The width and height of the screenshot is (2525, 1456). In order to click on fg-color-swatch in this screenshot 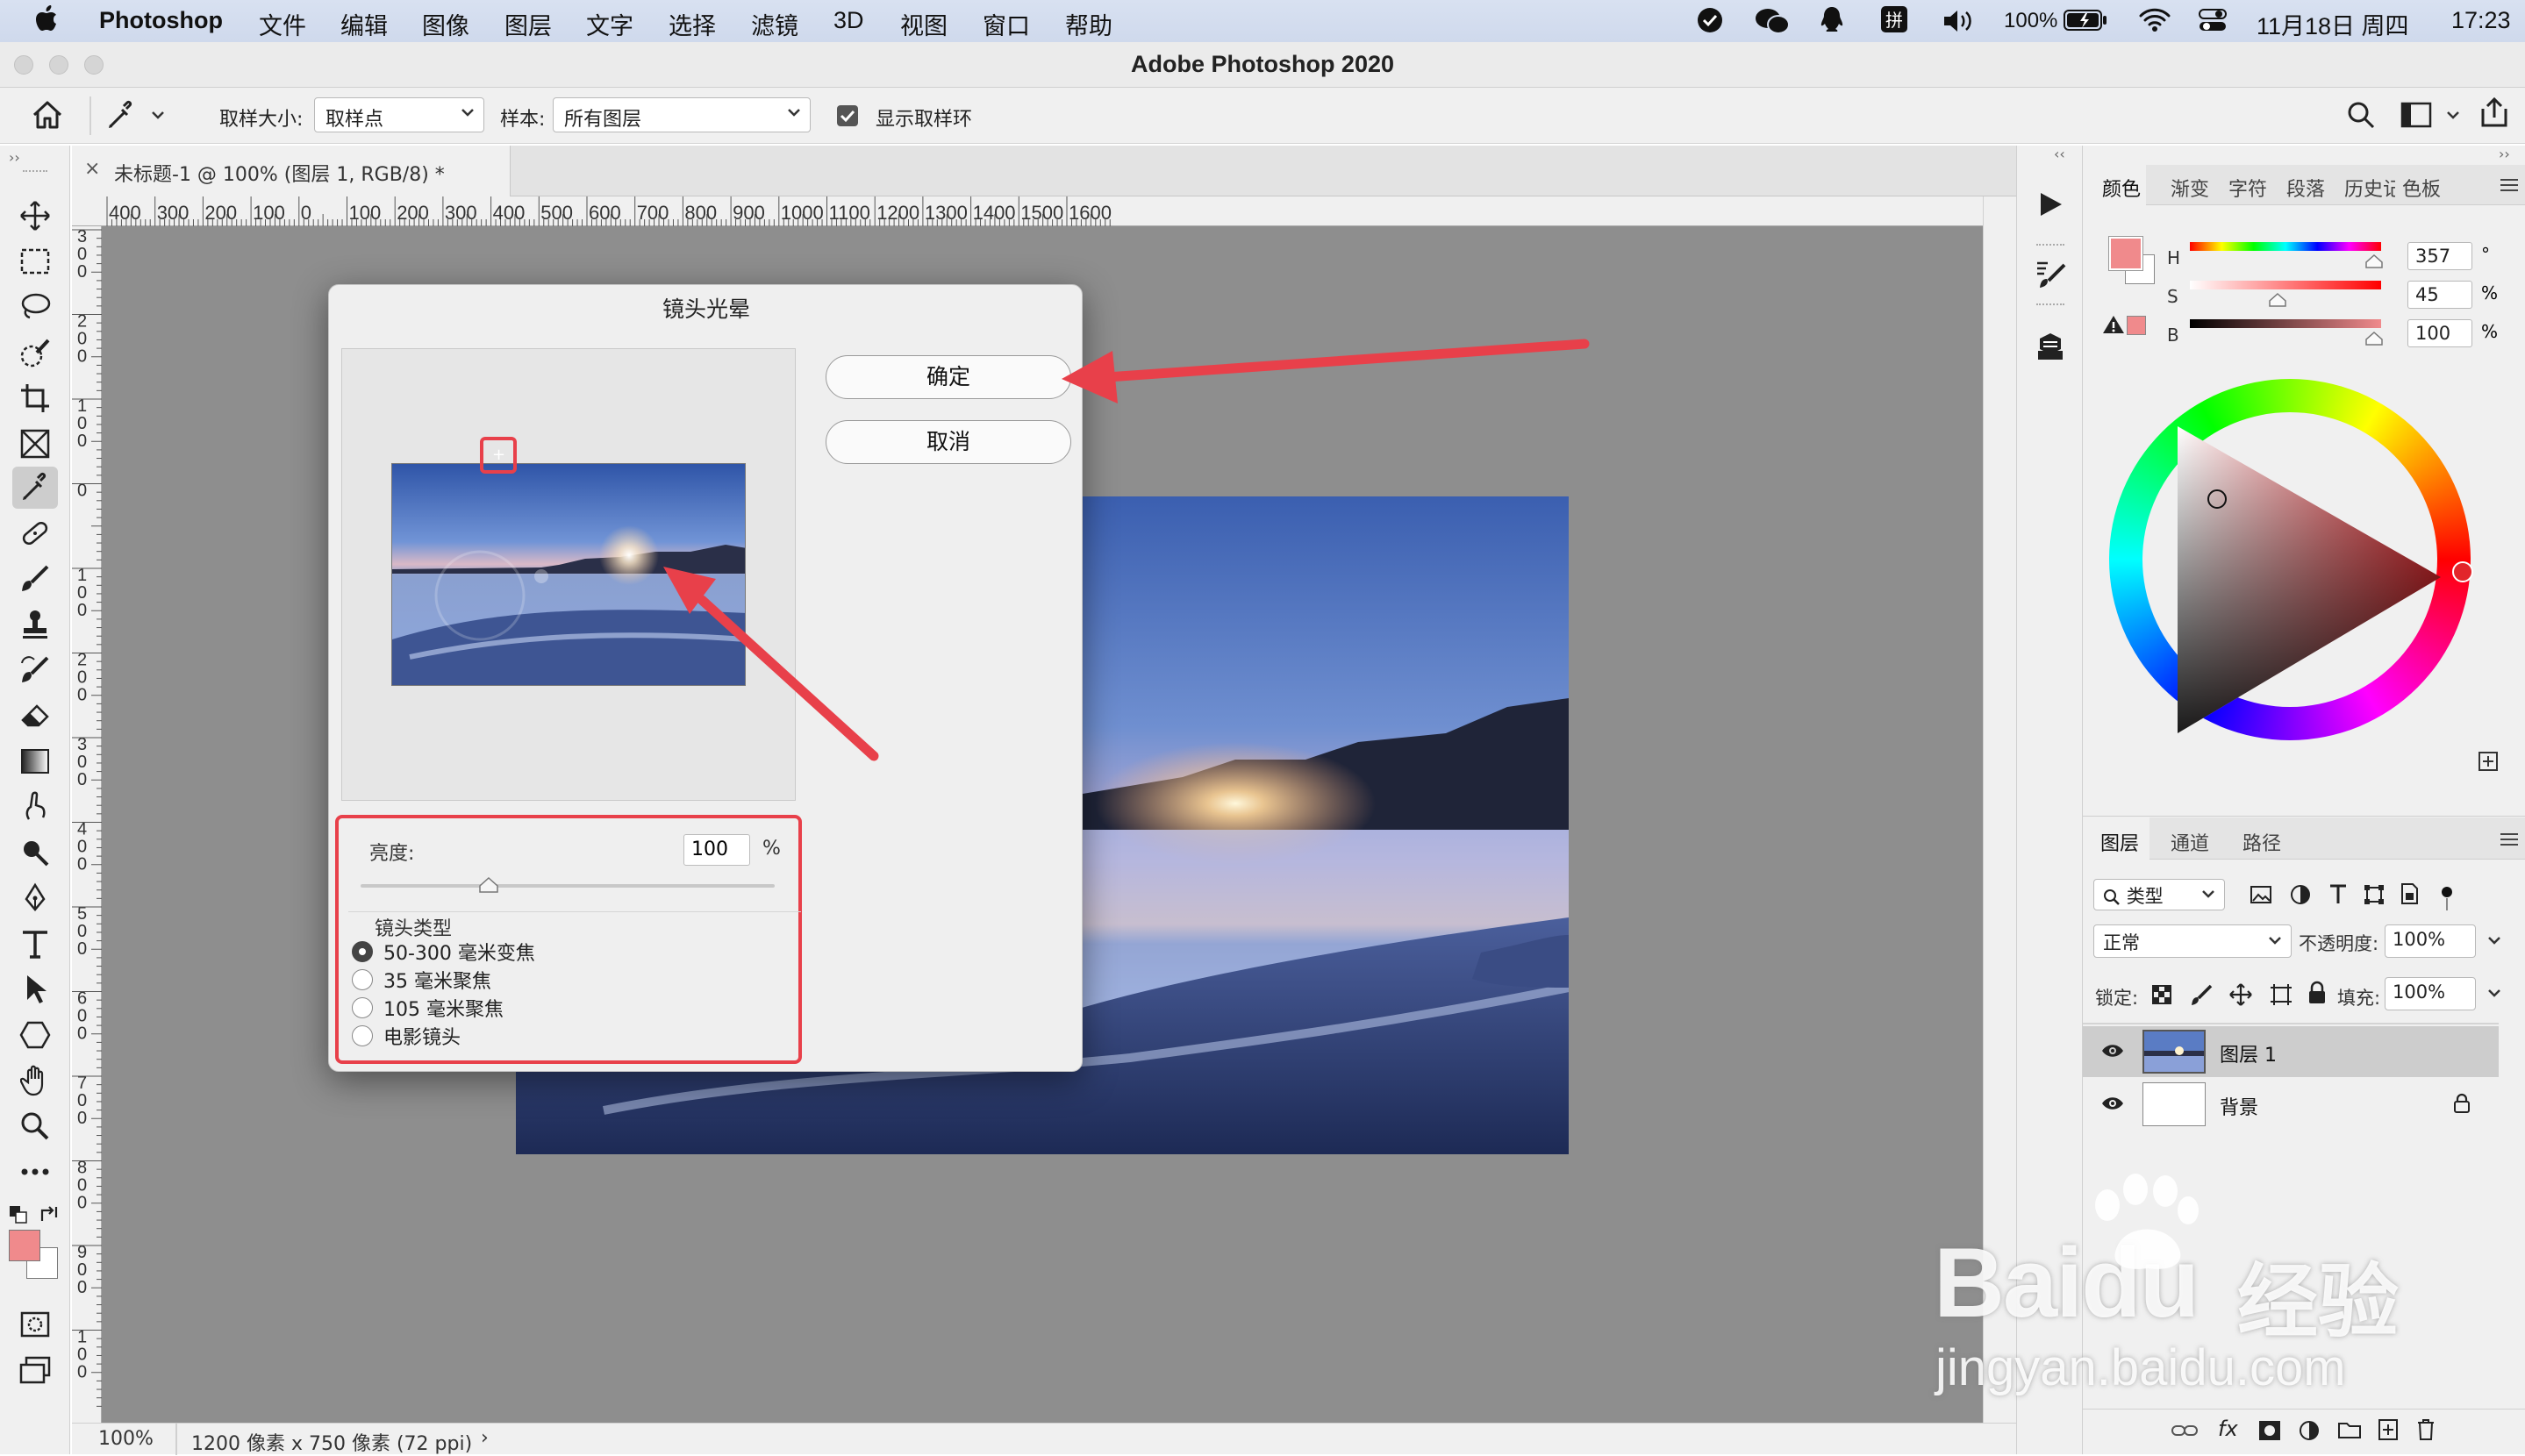, I will do `click(2125, 253)`.